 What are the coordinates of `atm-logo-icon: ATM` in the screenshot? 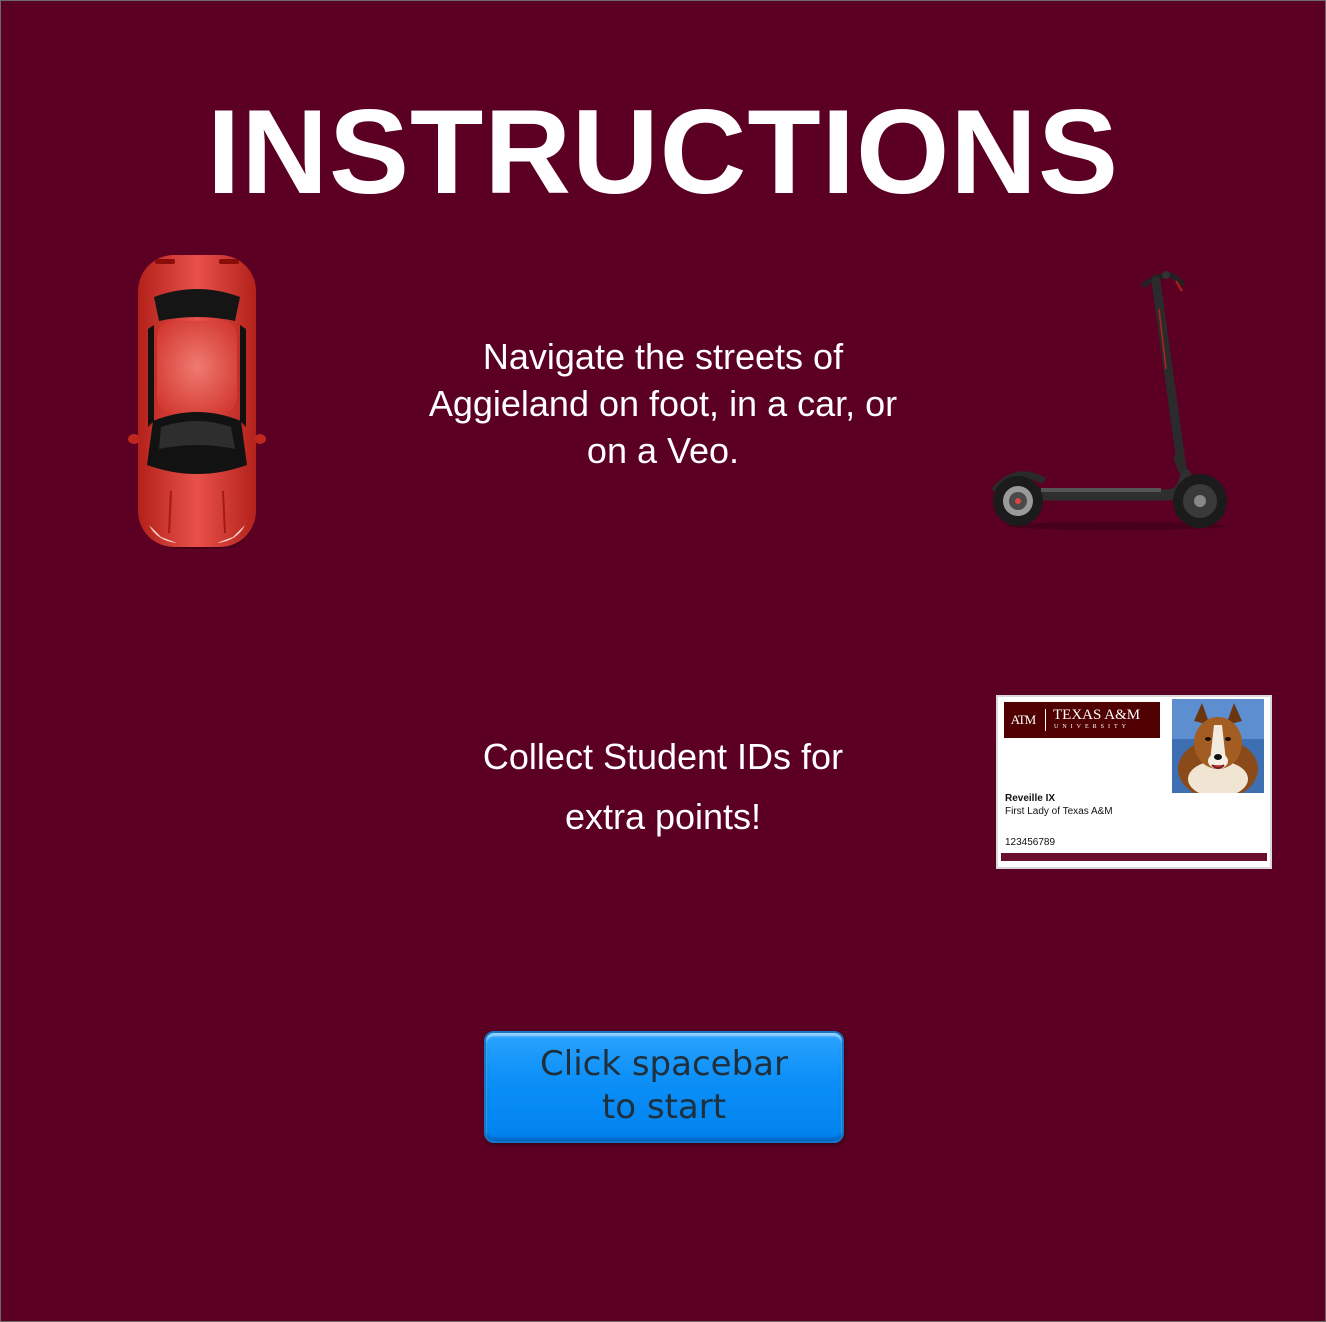 It's located at (1023, 719).